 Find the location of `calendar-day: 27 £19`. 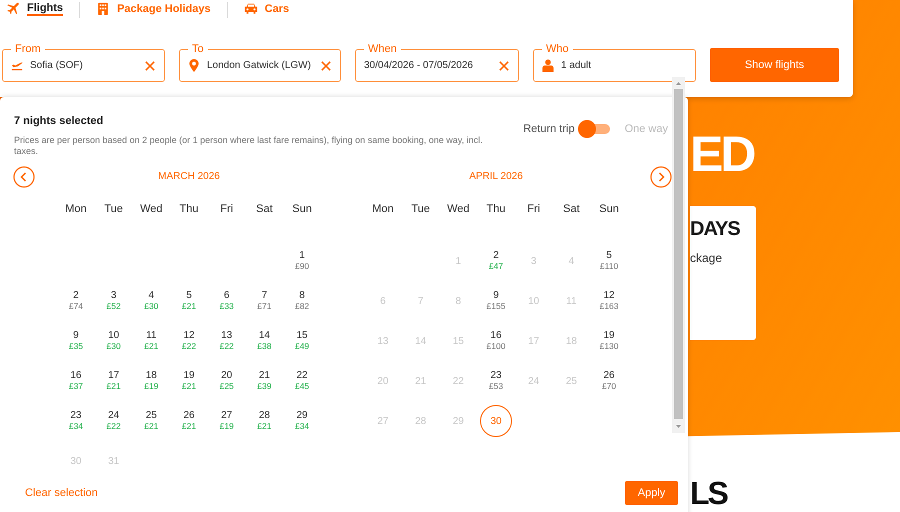

calendar-day: 27 £19 is located at coordinates (227, 421).